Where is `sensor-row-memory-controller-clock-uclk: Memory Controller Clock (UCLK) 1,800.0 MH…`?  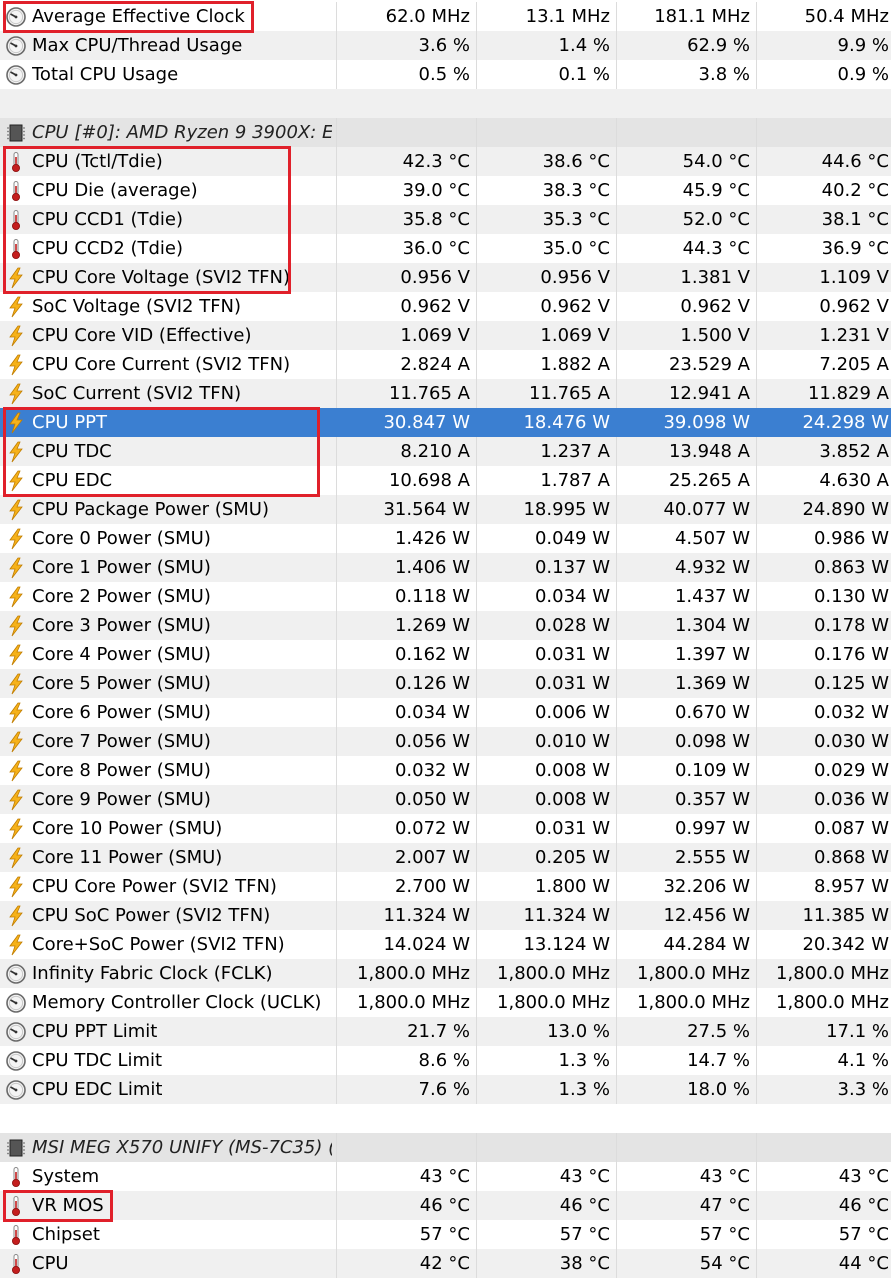 sensor-row-memory-controller-clock-uclk: Memory Controller Clock (UCLK) 1,800.0 MH… is located at coordinates (445, 1002).